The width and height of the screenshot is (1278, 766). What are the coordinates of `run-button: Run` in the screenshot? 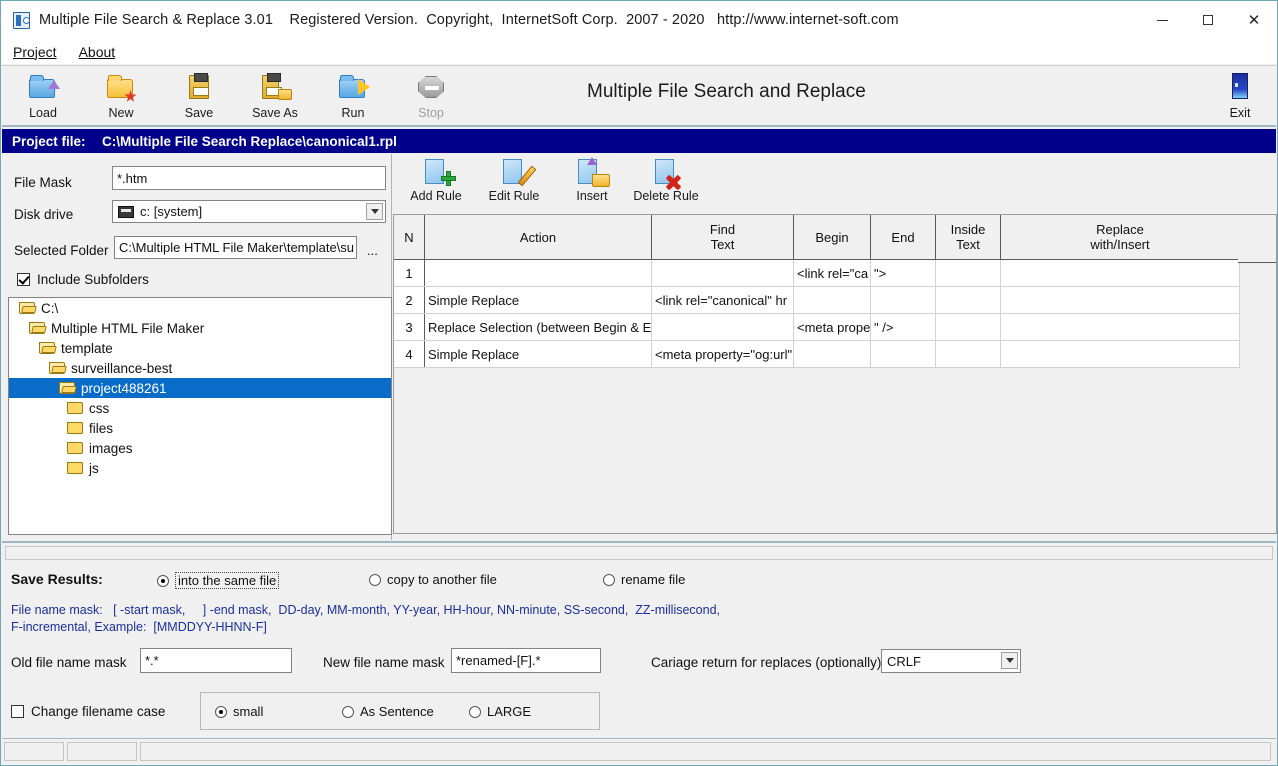 It's located at (353, 97).